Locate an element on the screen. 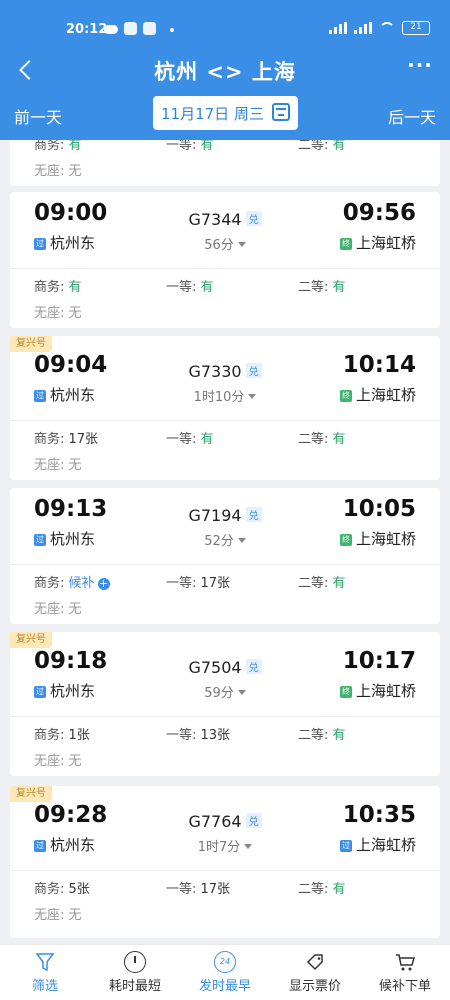 Image resolution: width=450 pixels, height=1000 pixels. arrival-time: 10:17 is located at coordinates (379, 661).